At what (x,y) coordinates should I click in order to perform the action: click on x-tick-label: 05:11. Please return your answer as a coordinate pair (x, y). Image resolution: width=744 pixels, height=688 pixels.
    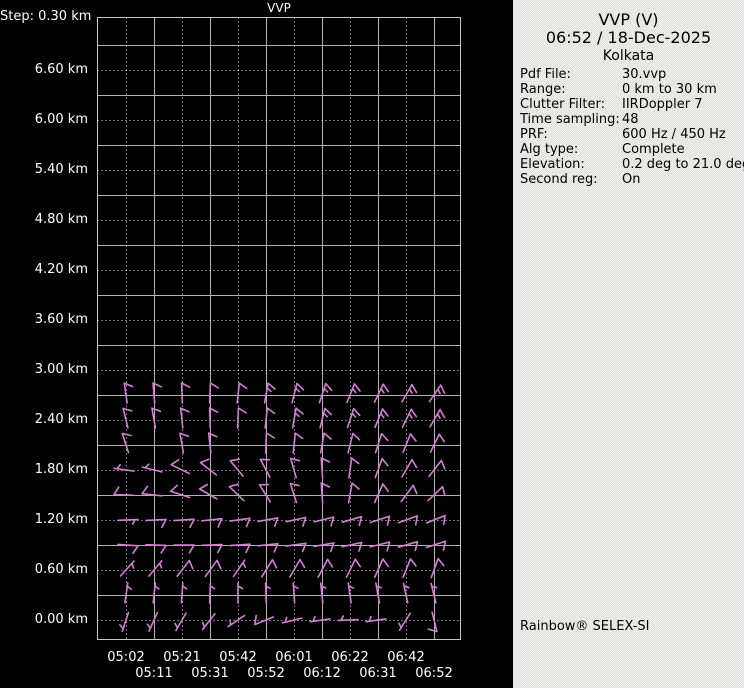
    Looking at the image, I should click on (154, 673).